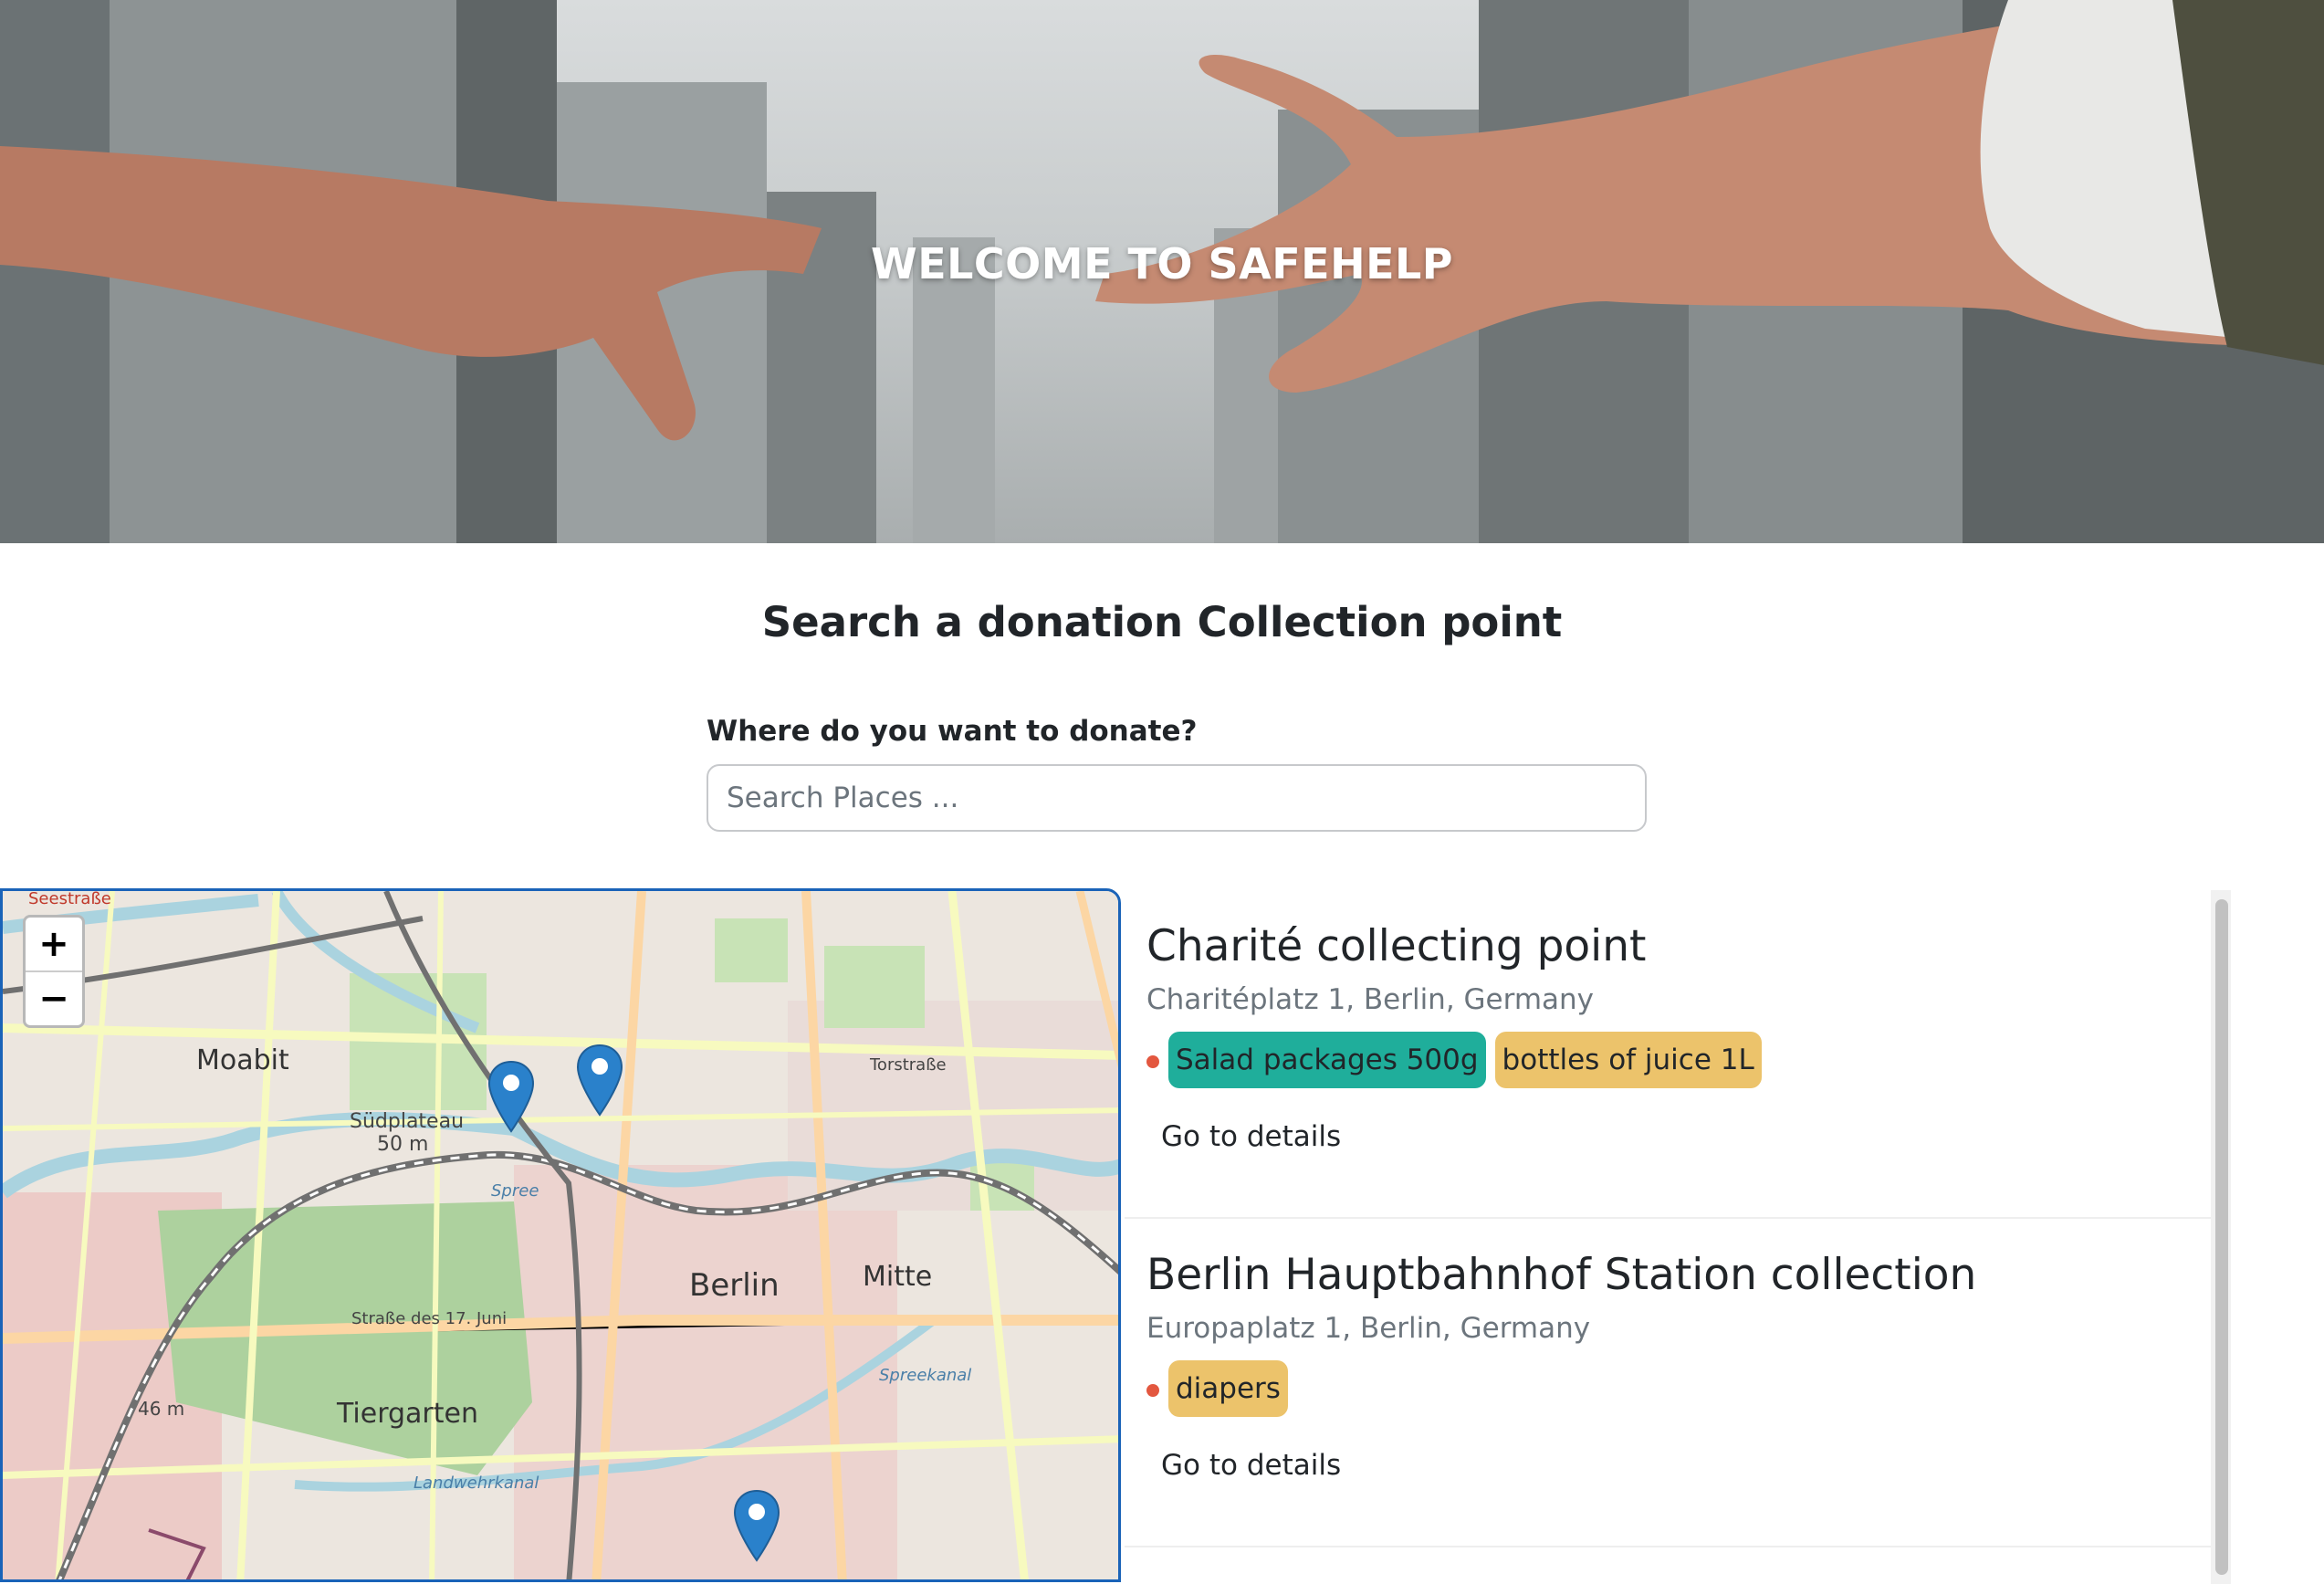  Describe the element at coordinates (407, 1414) in the screenshot. I see `map-label-tiergarten: Tiergarten` at that location.